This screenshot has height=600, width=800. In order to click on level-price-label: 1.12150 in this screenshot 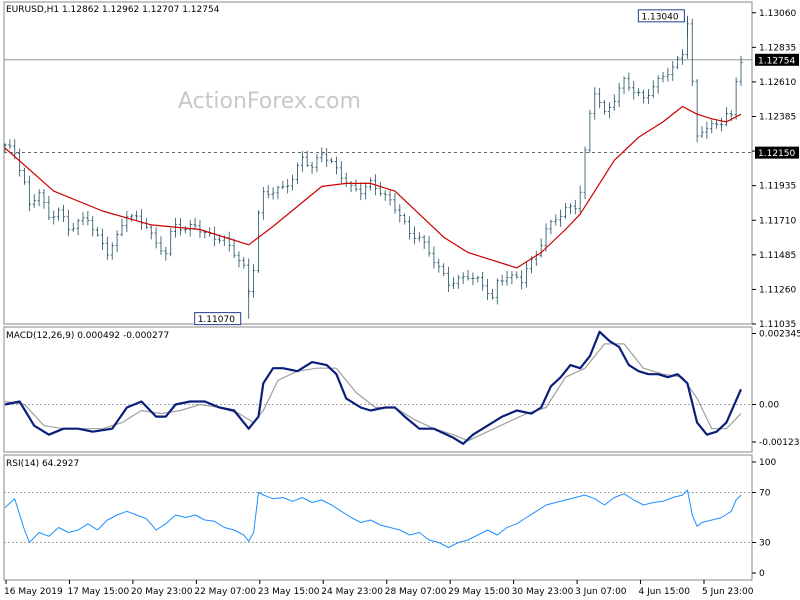, I will do `click(776, 154)`.